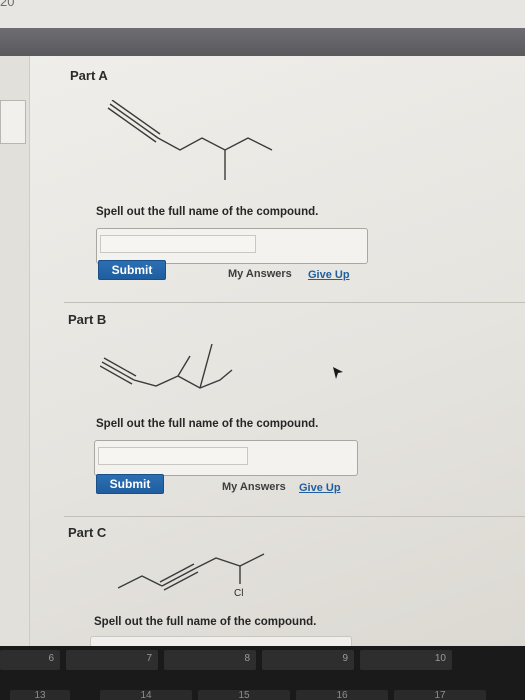 This screenshot has height=700, width=525. What do you see at coordinates (173, 456) in the screenshot?
I see `part-b-answer-input` at bounding box center [173, 456].